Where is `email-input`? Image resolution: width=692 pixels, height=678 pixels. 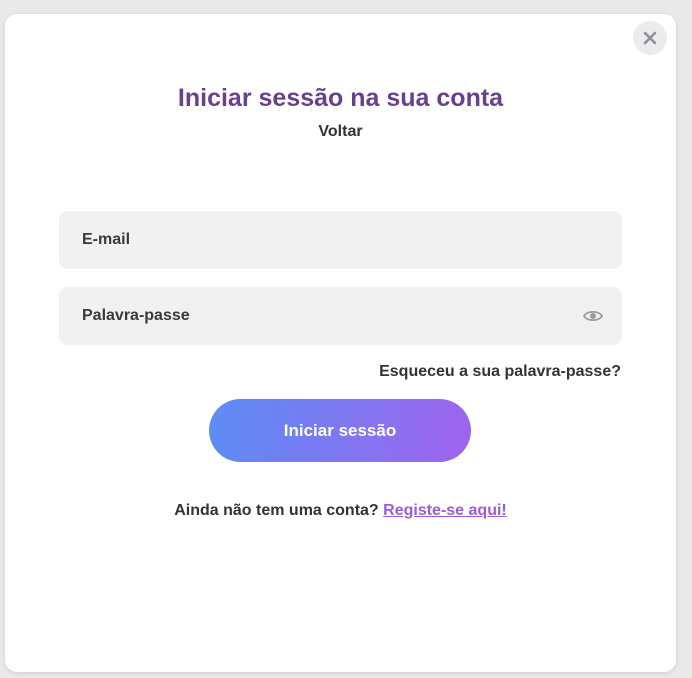
email-input is located at coordinates (352, 240).